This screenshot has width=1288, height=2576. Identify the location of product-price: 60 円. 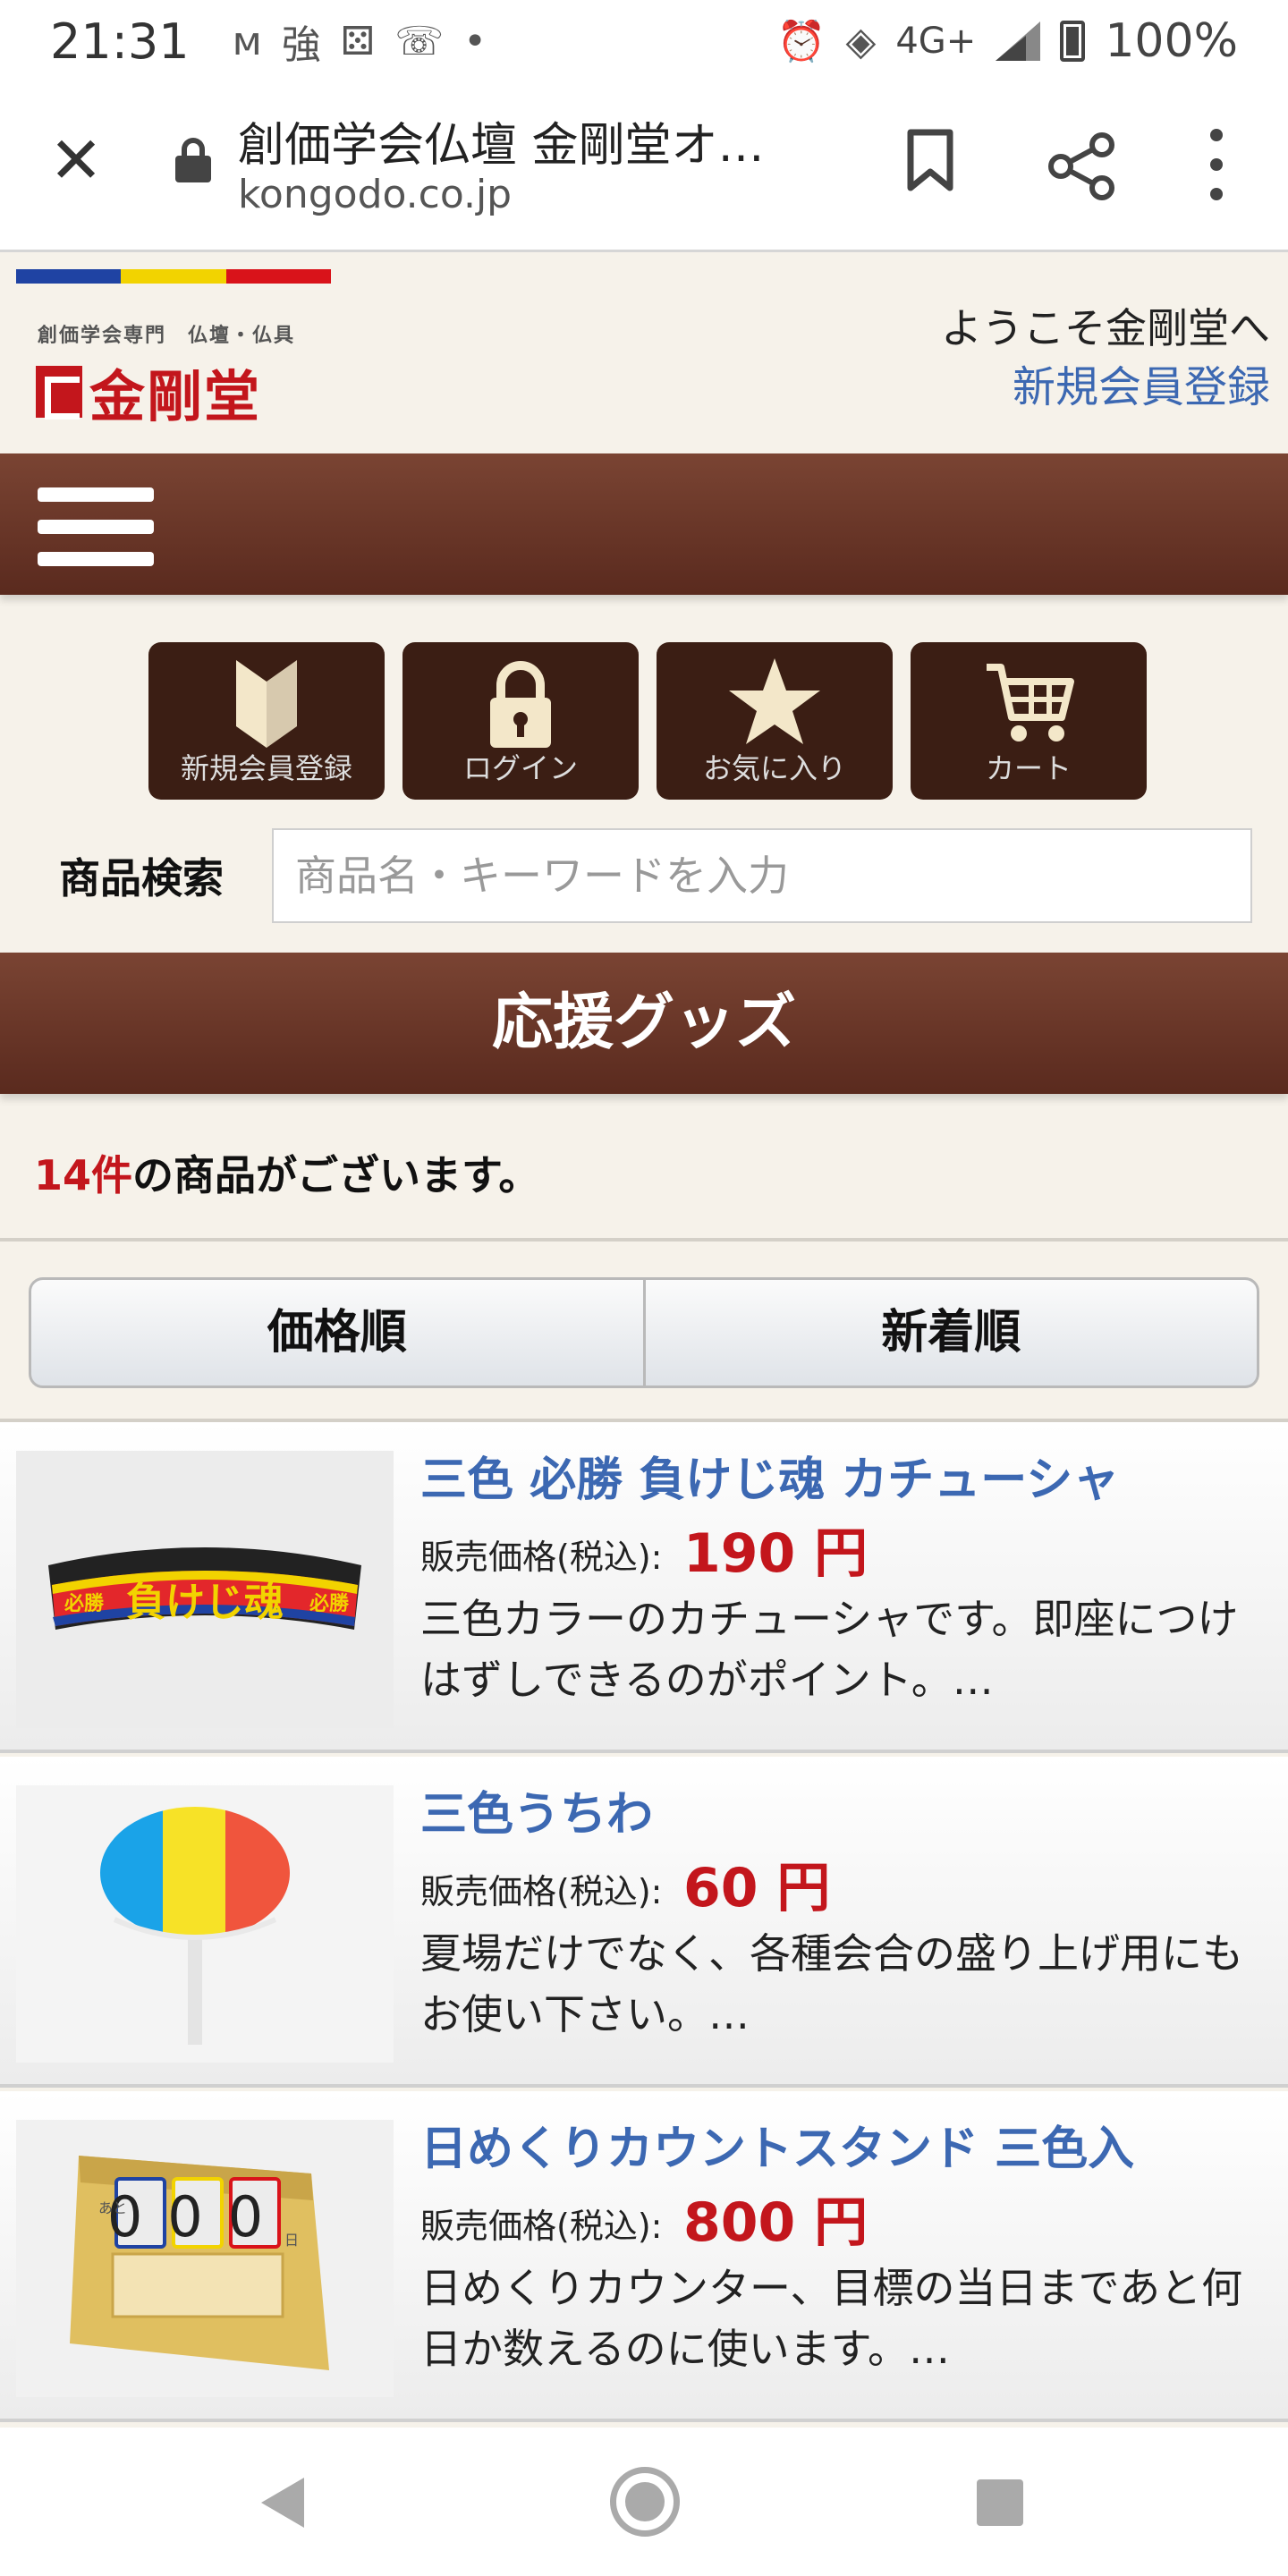
(757, 1888).